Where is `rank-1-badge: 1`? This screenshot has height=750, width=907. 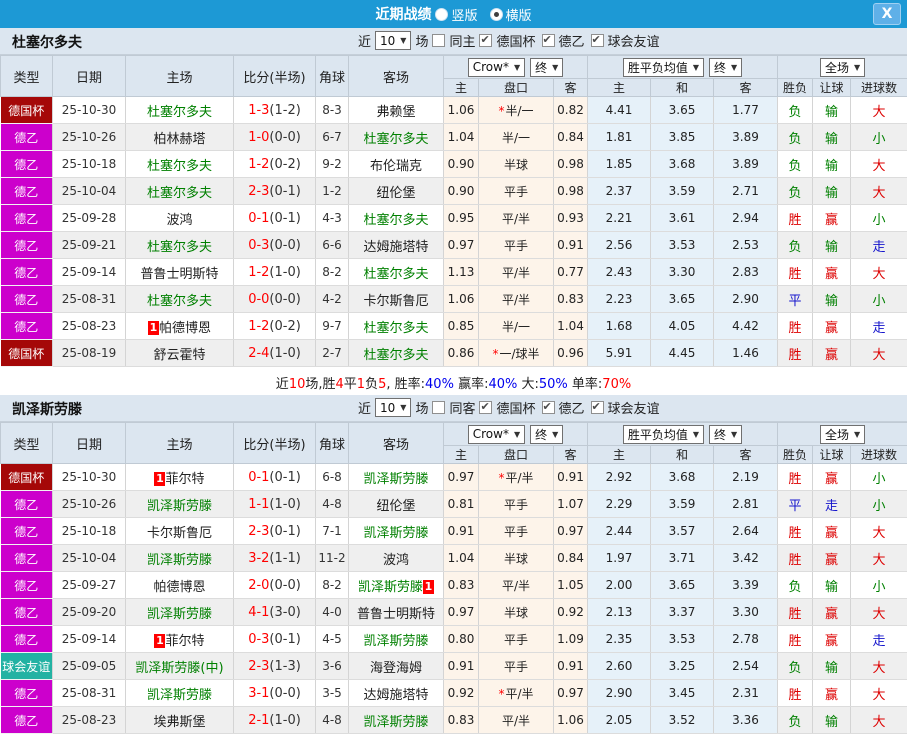
rank-1-badge: 1 is located at coordinates (160, 640).